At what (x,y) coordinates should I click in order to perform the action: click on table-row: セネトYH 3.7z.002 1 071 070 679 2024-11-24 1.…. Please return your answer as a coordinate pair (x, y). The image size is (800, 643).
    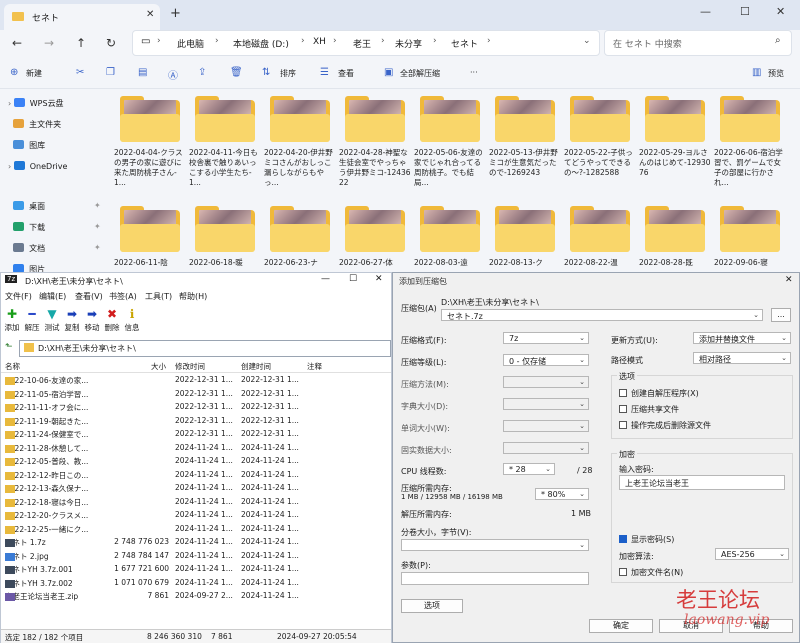
    Looking at the image, I should click on (196, 582).